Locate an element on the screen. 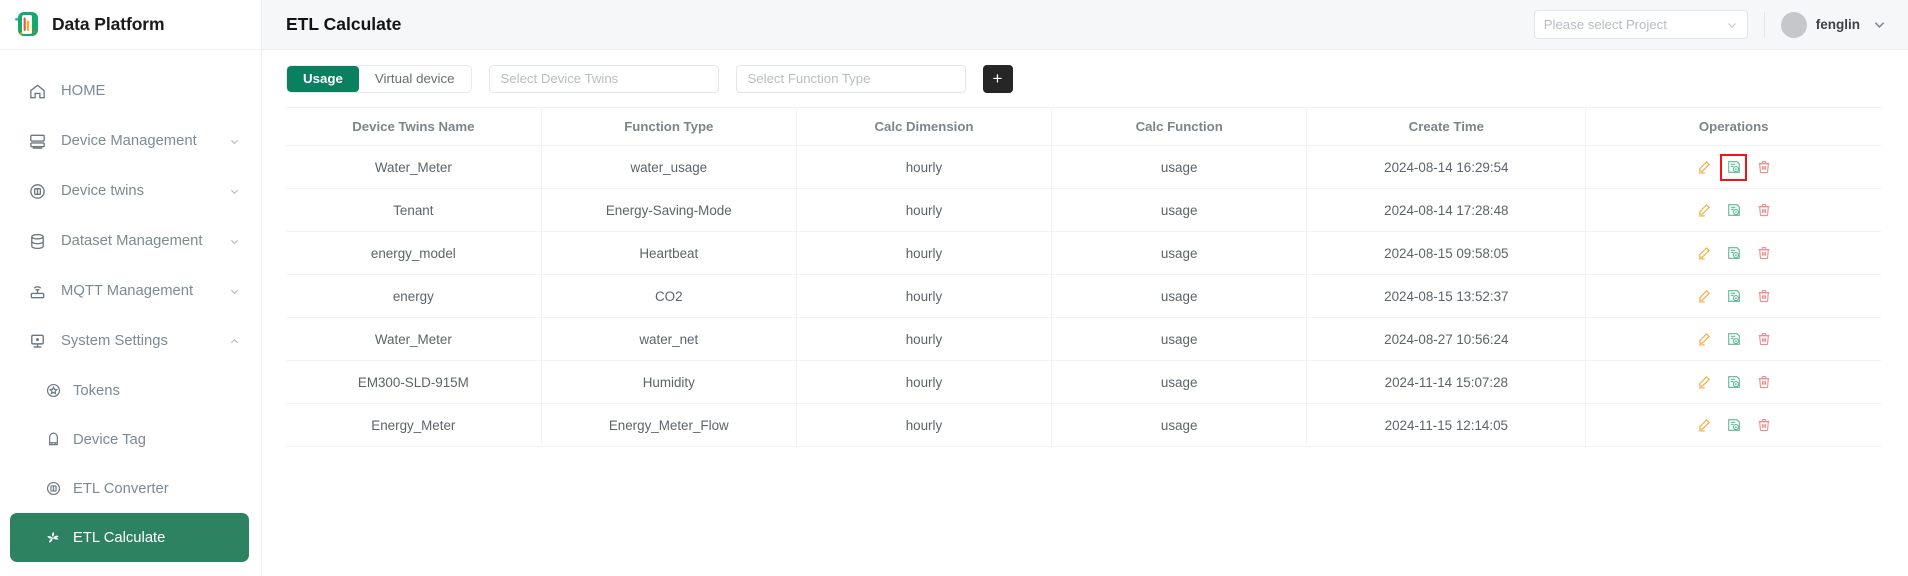 This screenshot has height=576, width=1908. sidebar-item-label: Device Management is located at coordinates (129, 141).